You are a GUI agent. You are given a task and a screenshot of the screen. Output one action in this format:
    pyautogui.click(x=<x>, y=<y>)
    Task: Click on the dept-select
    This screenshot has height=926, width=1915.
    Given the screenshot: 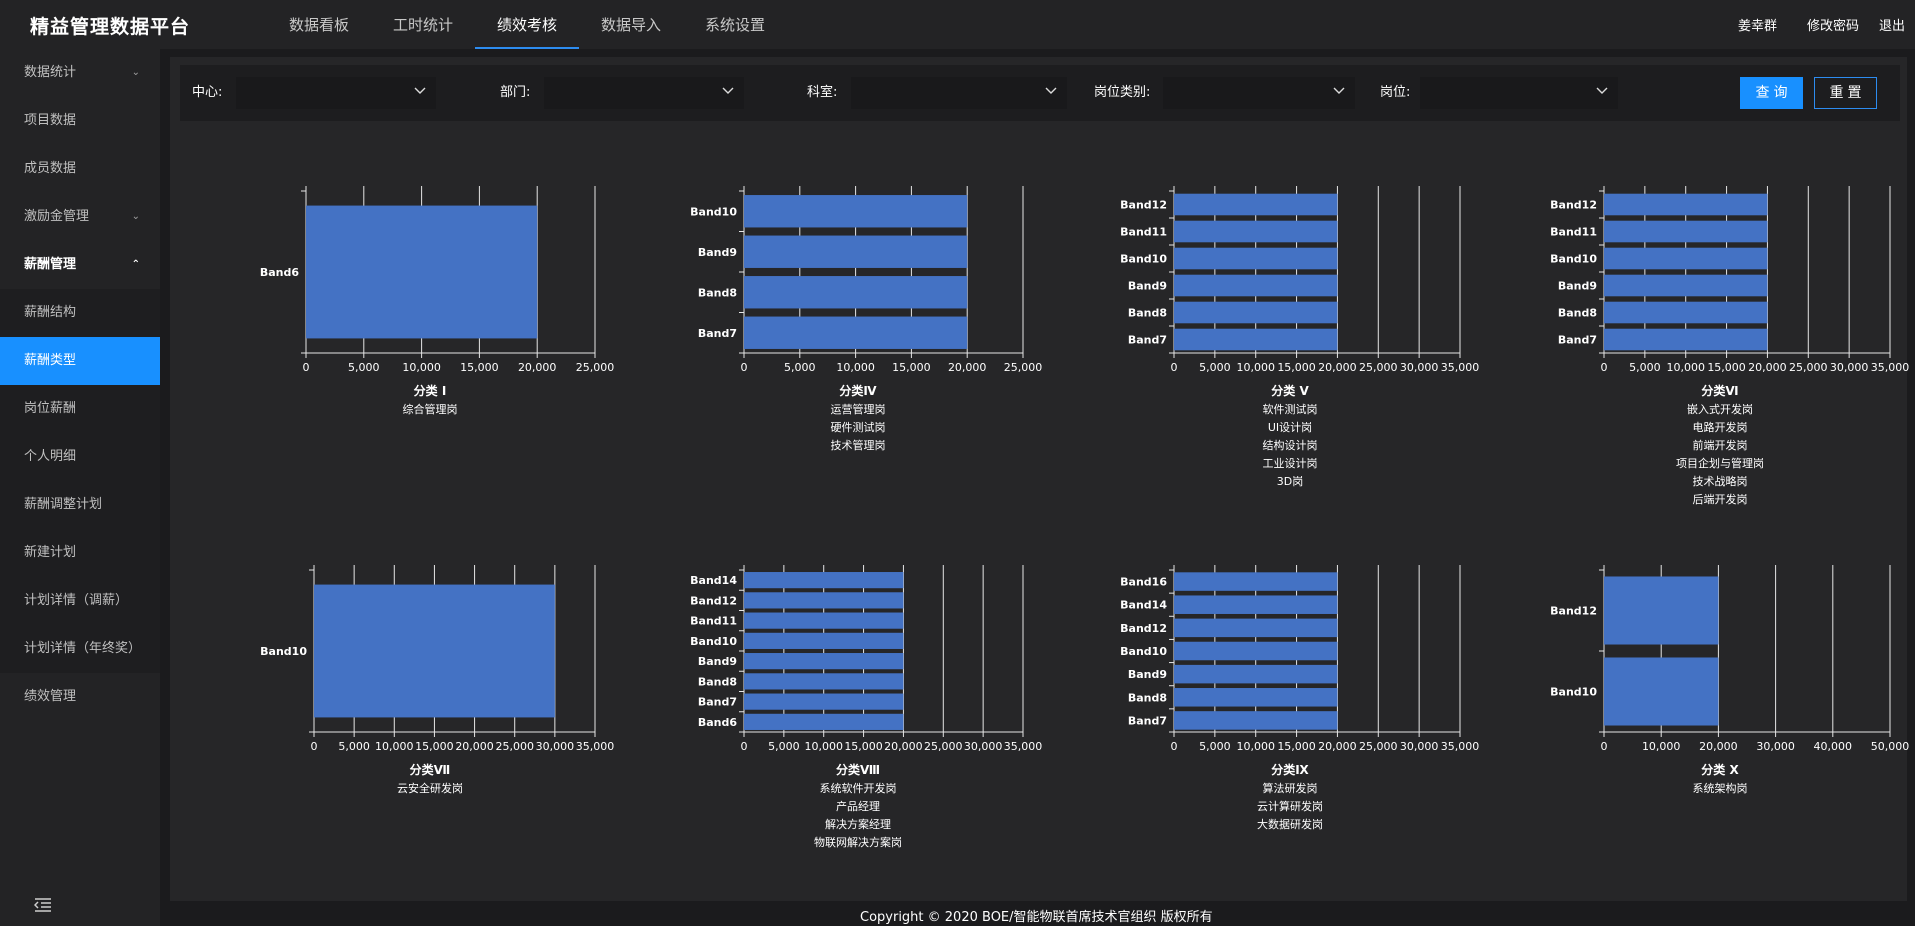 What is the action you would take?
    pyautogui.click(x=644, y=93)
    